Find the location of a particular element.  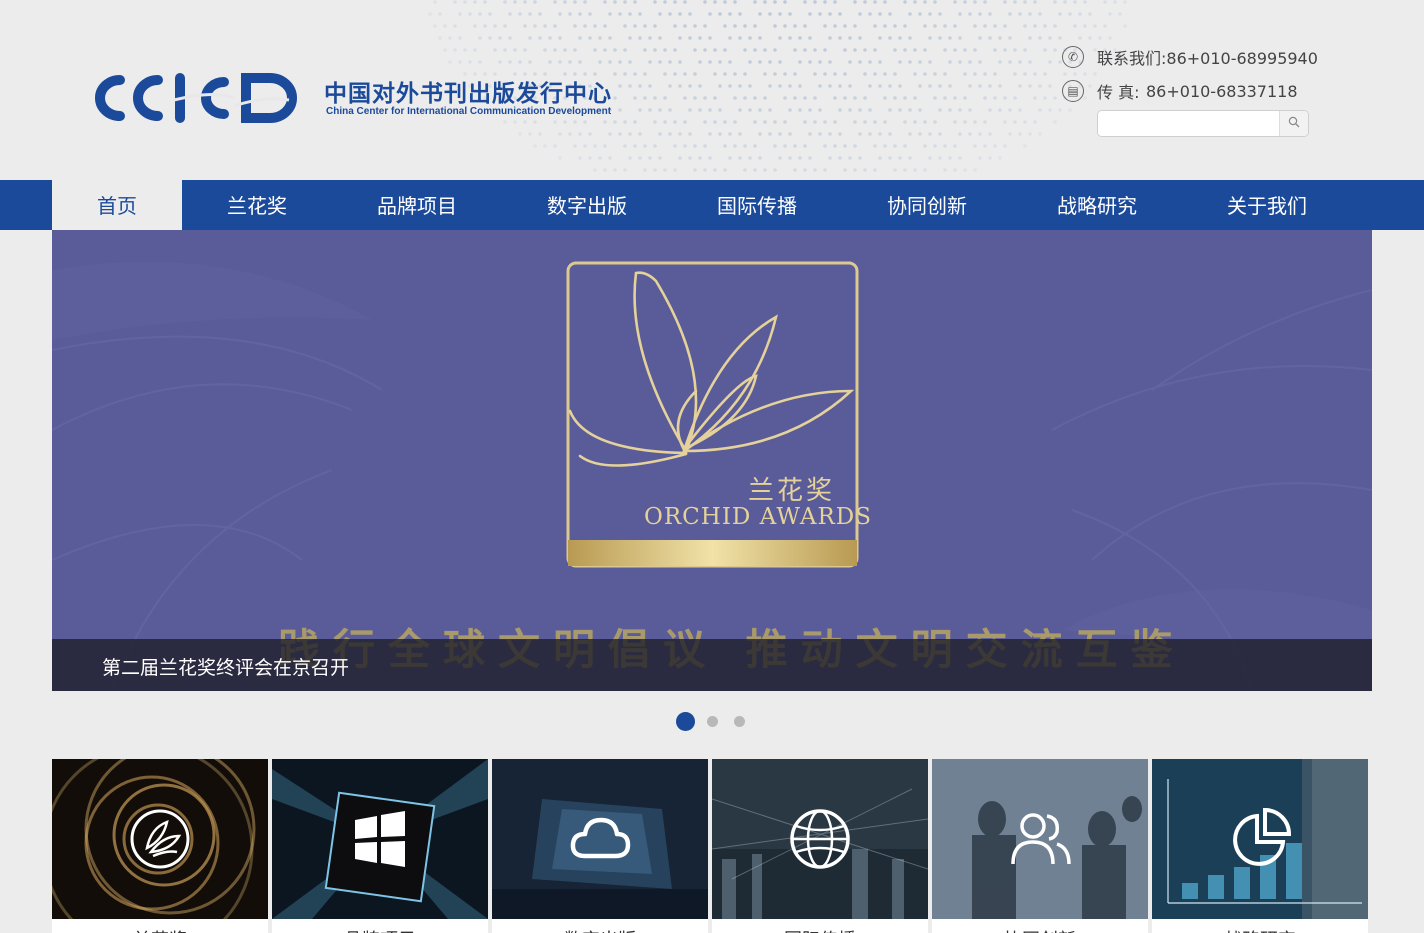

tile-label: 品牌项目 is located at coordinates (380, 929).